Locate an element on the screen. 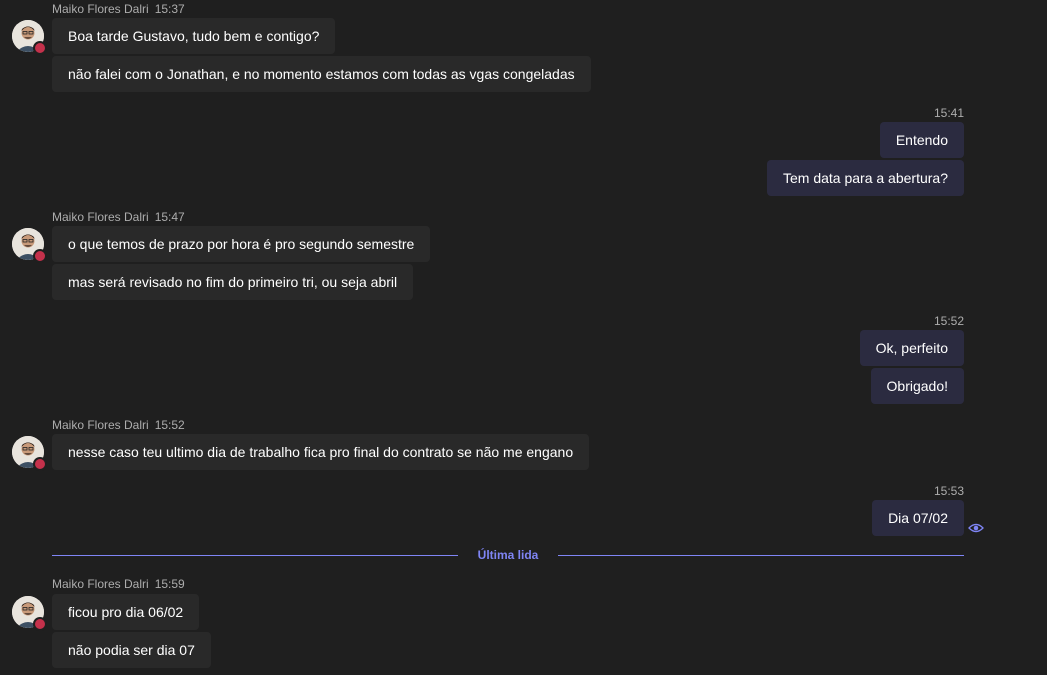 Image resolution: width=1047 pixels, height=675 pixels. message-time: 15:41 is located at coordinates (948, 113).